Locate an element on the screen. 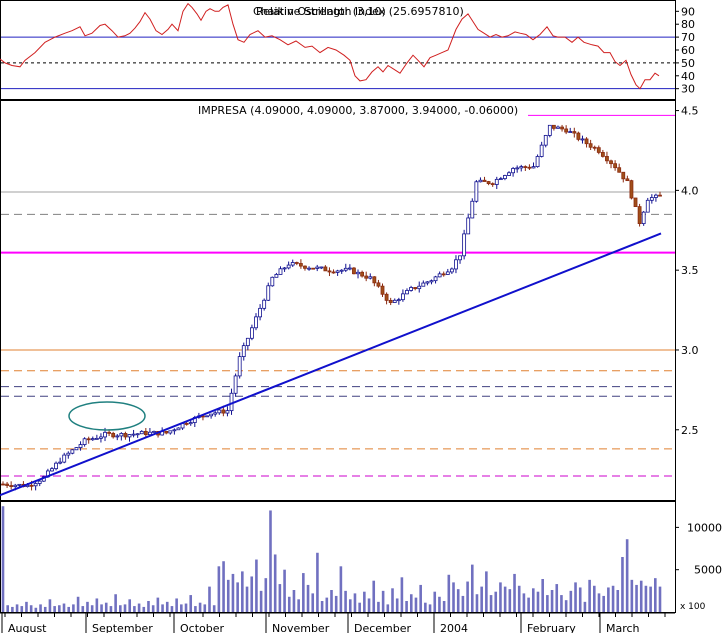 The height and width of the screenshot is (633, 724). month-label: November is located at coordinates (301, 627).